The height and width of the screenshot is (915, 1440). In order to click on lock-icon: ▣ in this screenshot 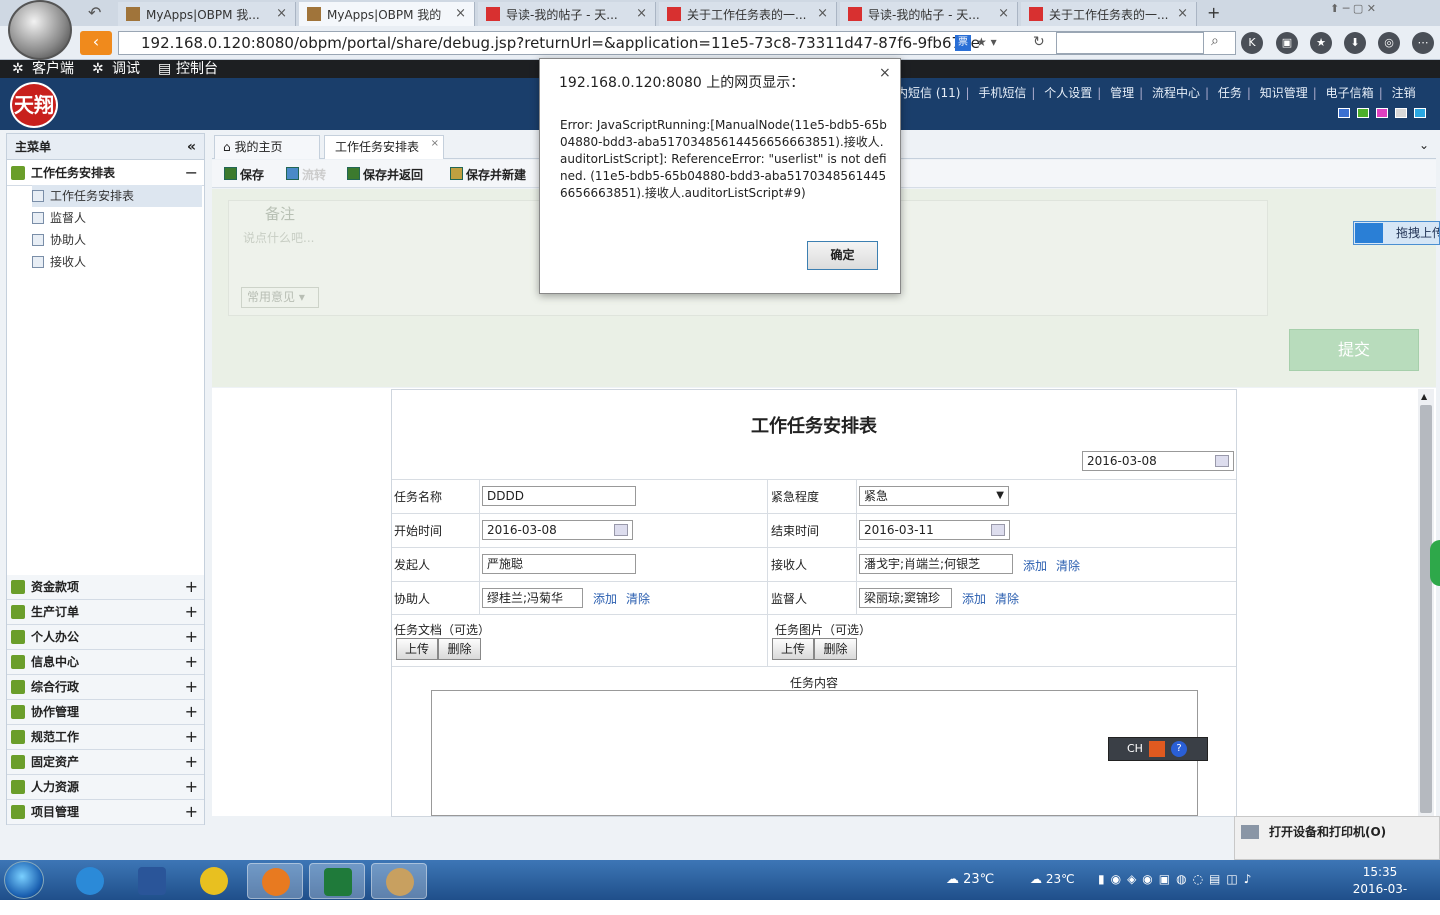, I will do `click(1287, 43)`.